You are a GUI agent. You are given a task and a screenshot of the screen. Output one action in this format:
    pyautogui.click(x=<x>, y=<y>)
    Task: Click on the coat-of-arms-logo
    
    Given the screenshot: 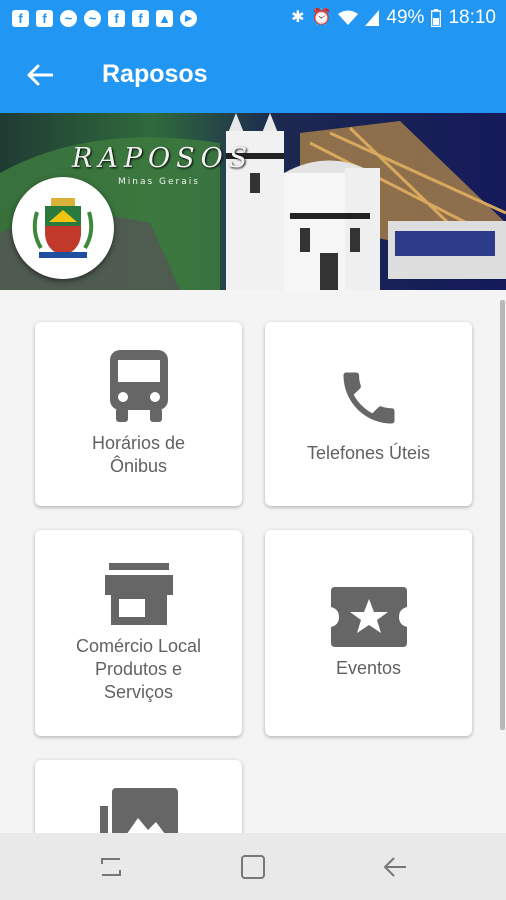 What is the action you would take?
    pyautogui.click(x=63, y=228)
    